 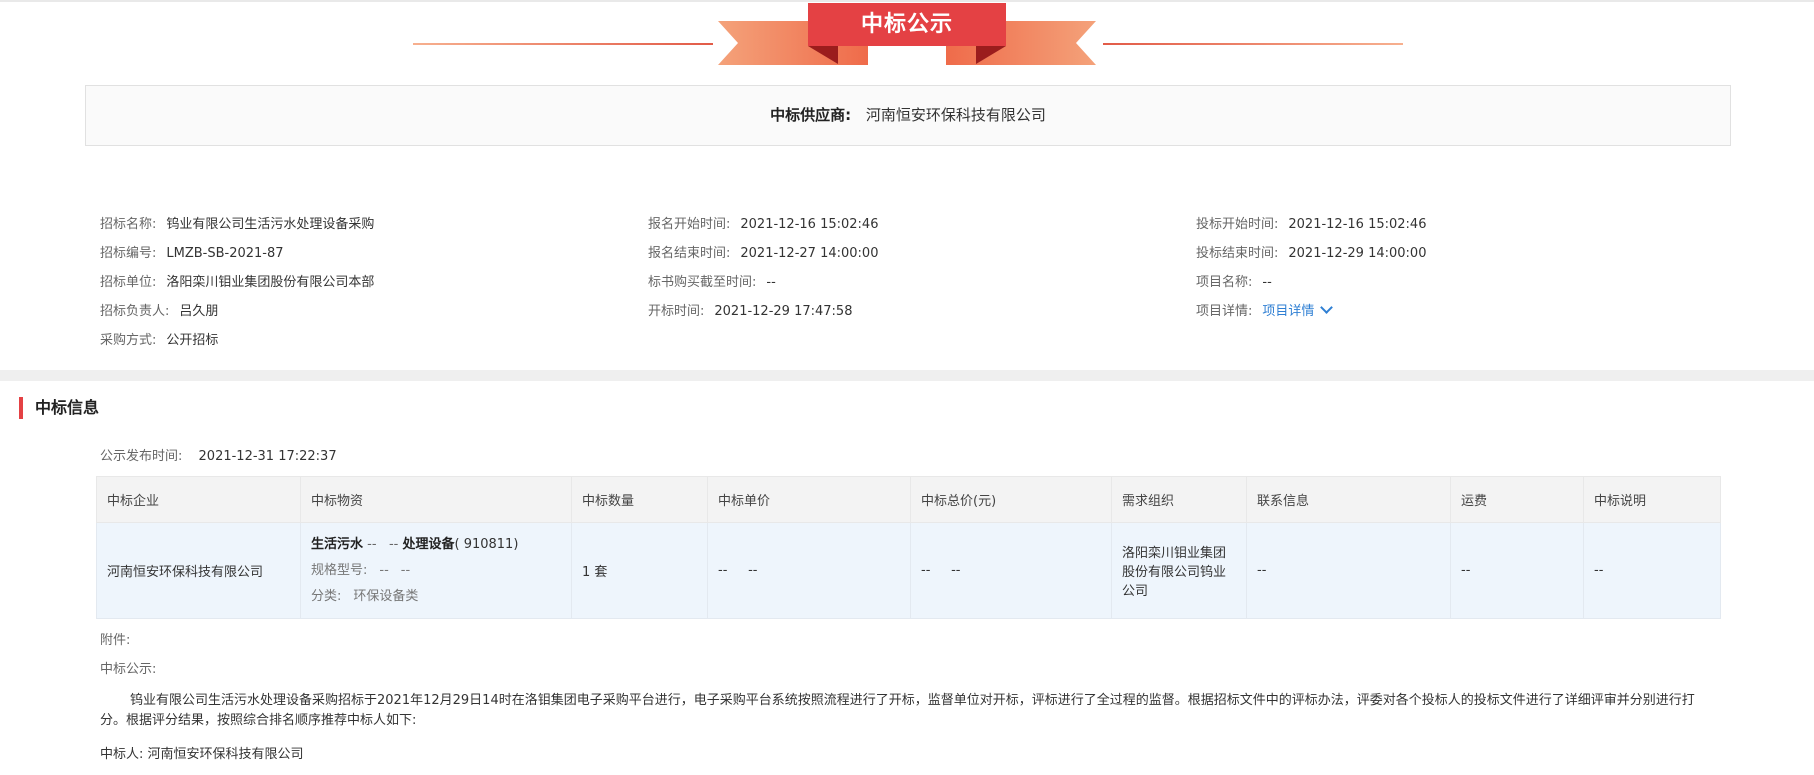 I want to click on announcement-label: 中标公示:, so click(x=128, y=669).